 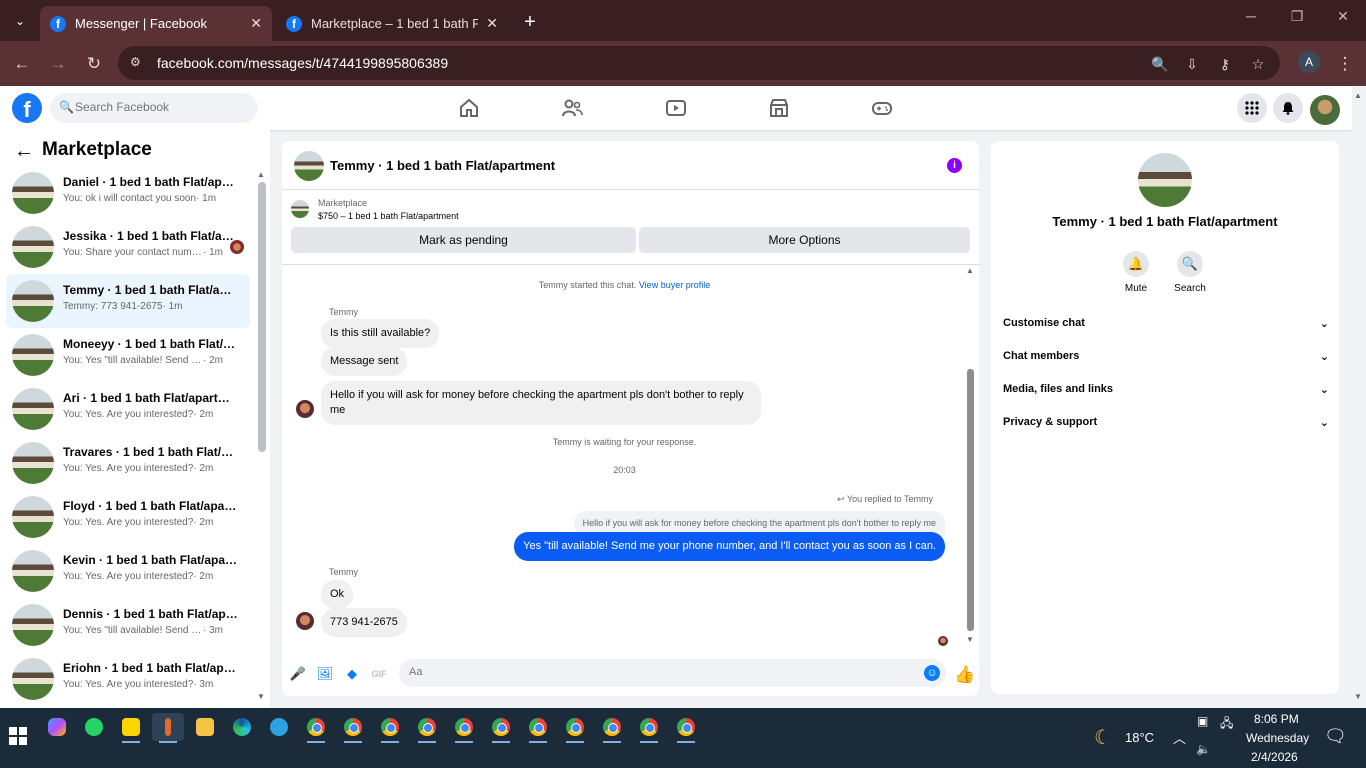 What do you see at coordinates (882, 108) in the screenshot?
I see `gaming-icon` at bounding box center [882, 108].